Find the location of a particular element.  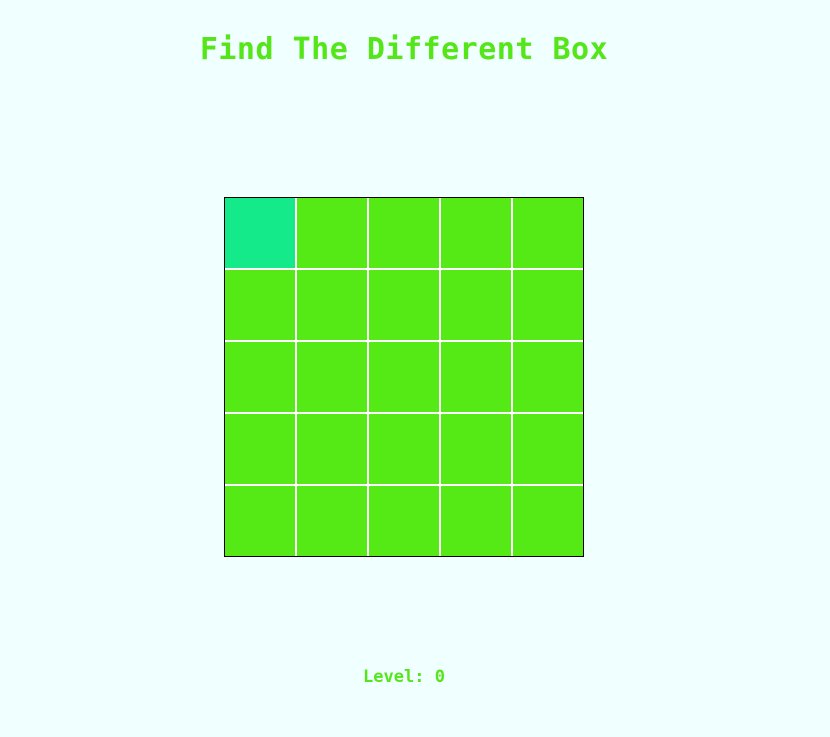

game-title: Find The Different Box is located at coordinates (404, 49).